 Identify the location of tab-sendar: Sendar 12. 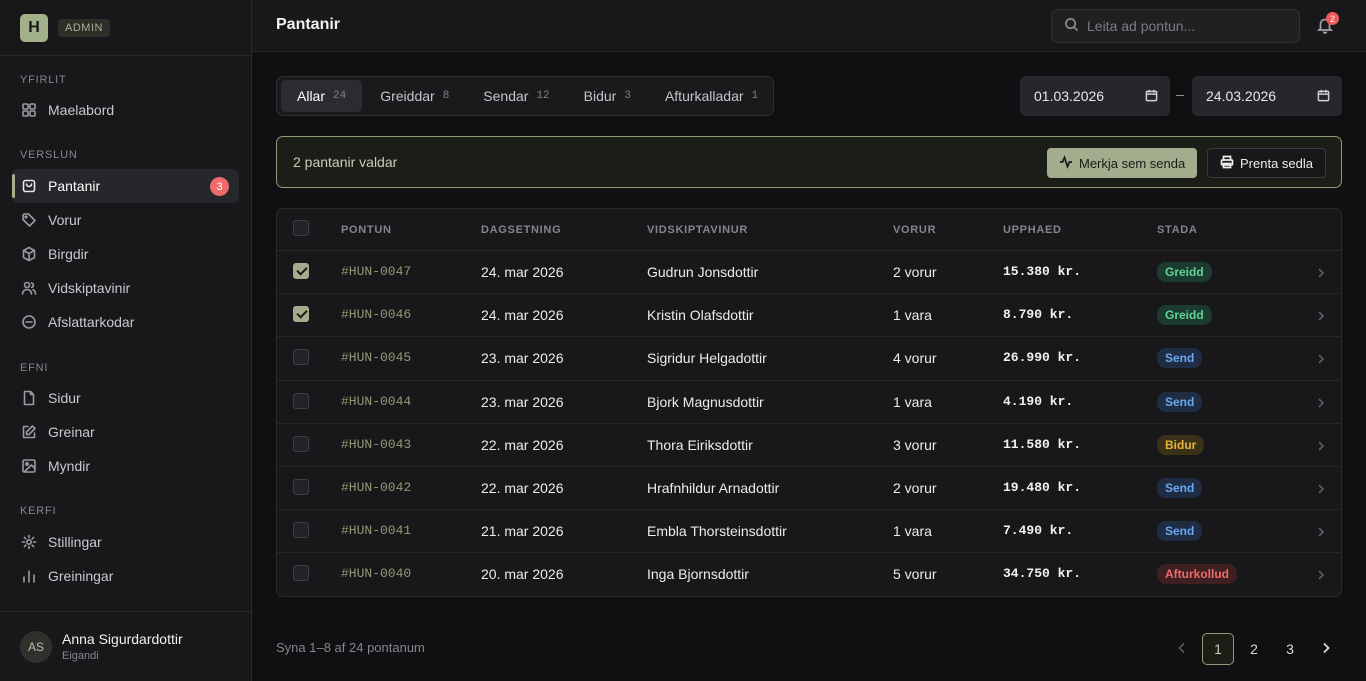
(516, 96).